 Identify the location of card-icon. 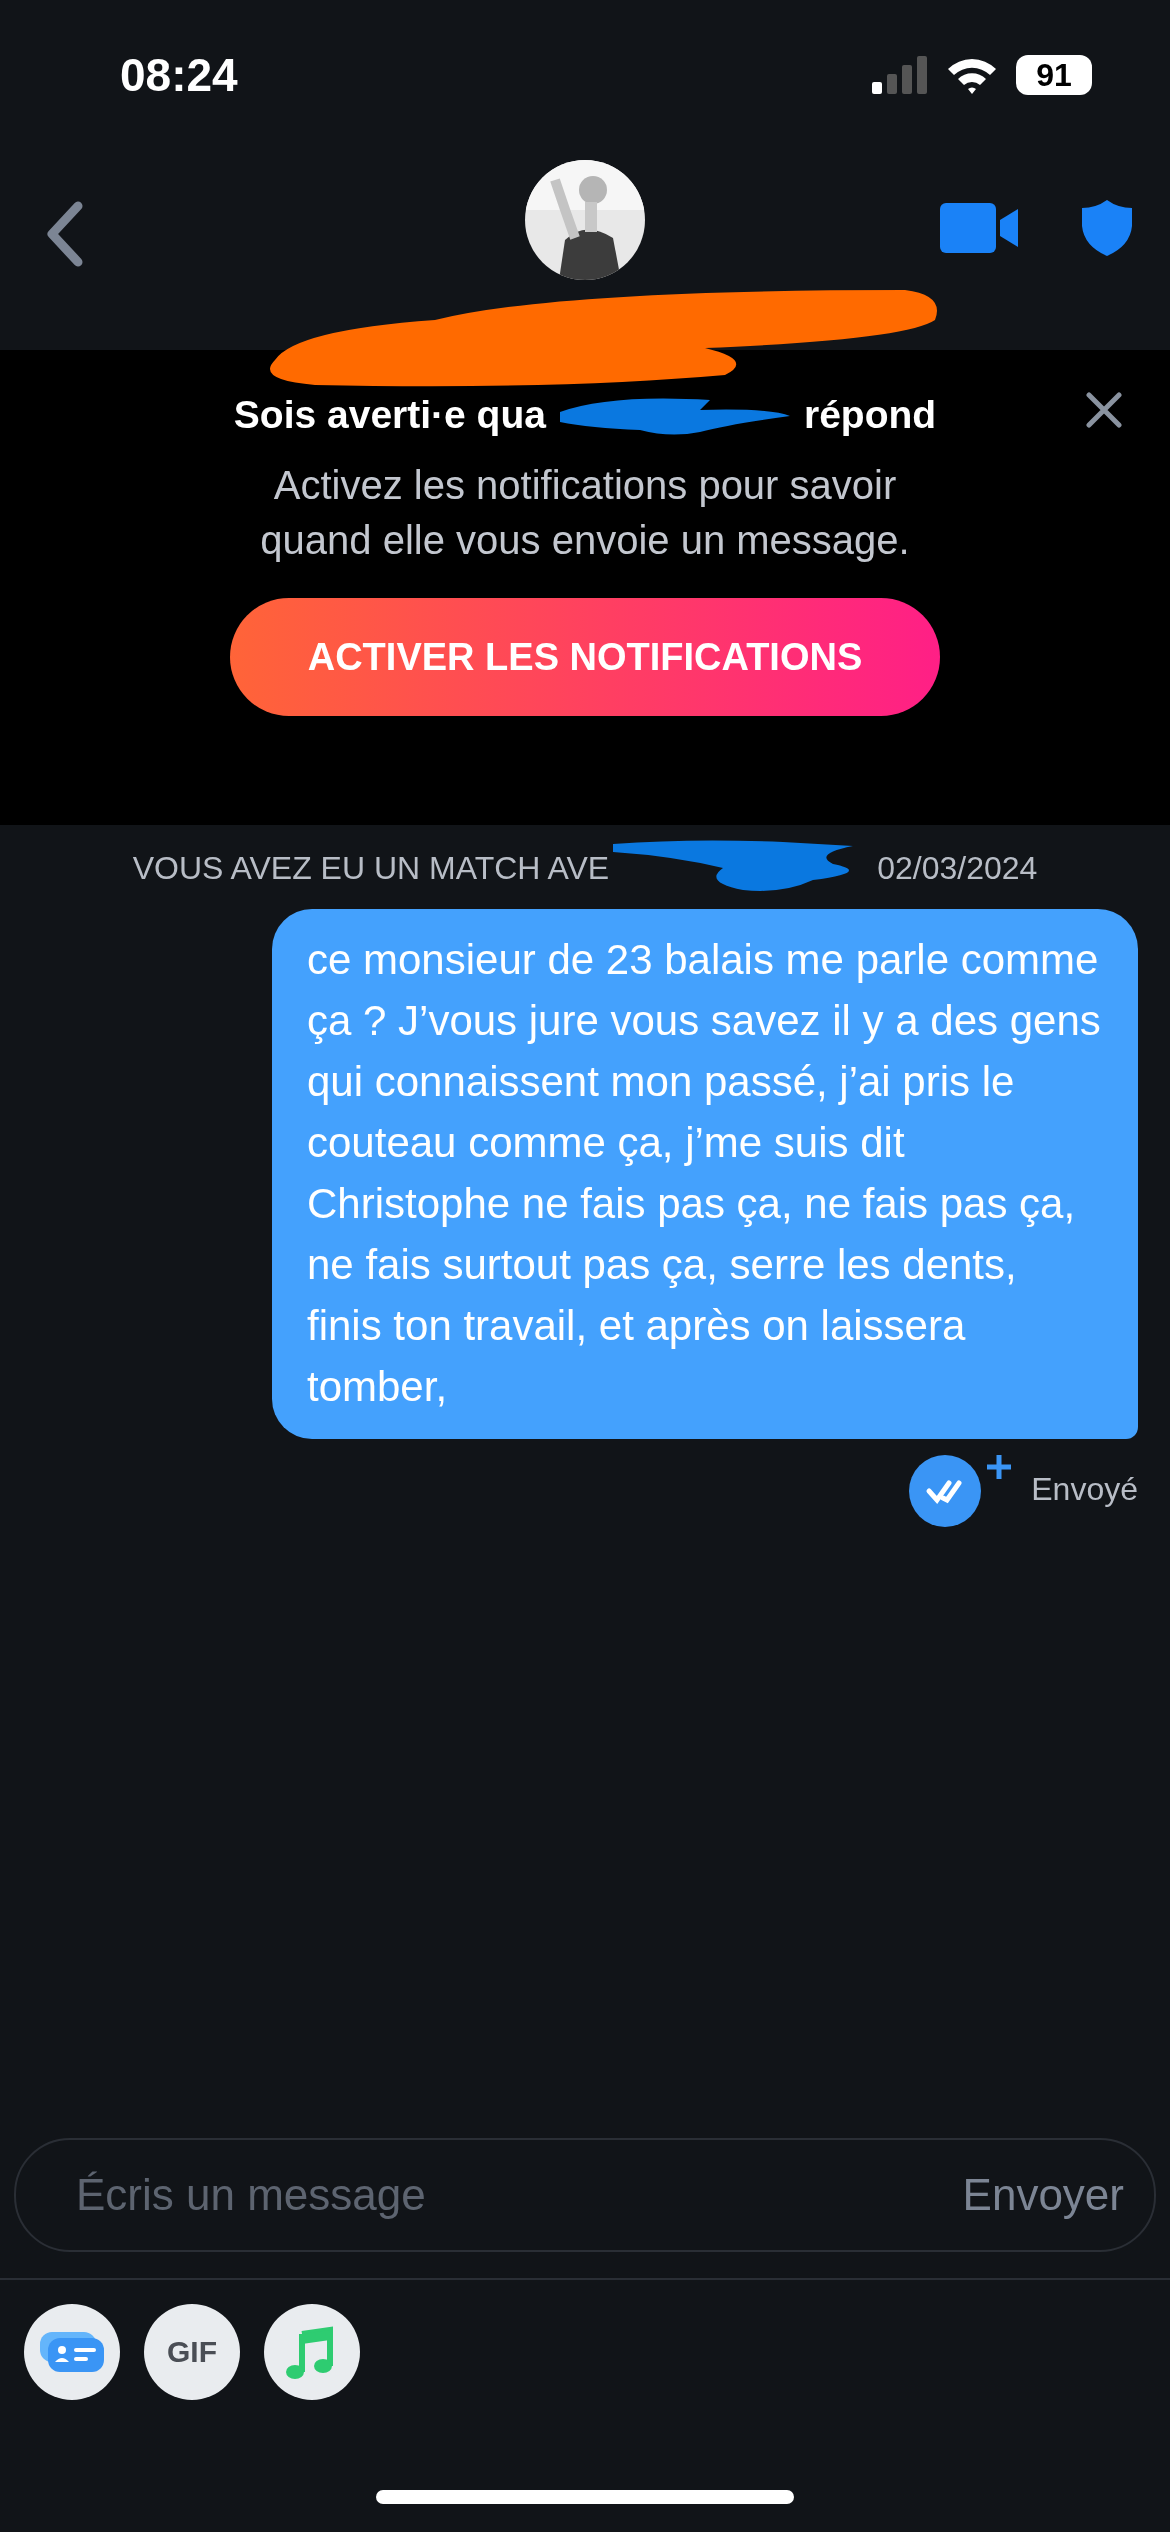
(72, 2352).